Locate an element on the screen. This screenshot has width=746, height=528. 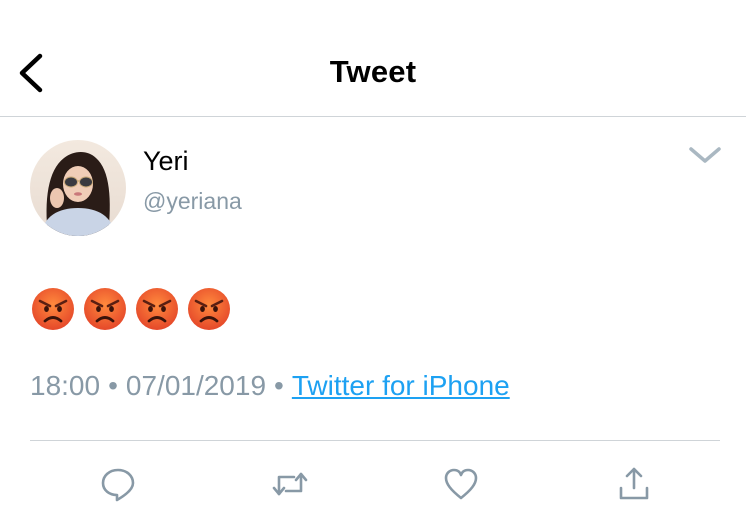
reply-button is located at coordinates (118, 484).